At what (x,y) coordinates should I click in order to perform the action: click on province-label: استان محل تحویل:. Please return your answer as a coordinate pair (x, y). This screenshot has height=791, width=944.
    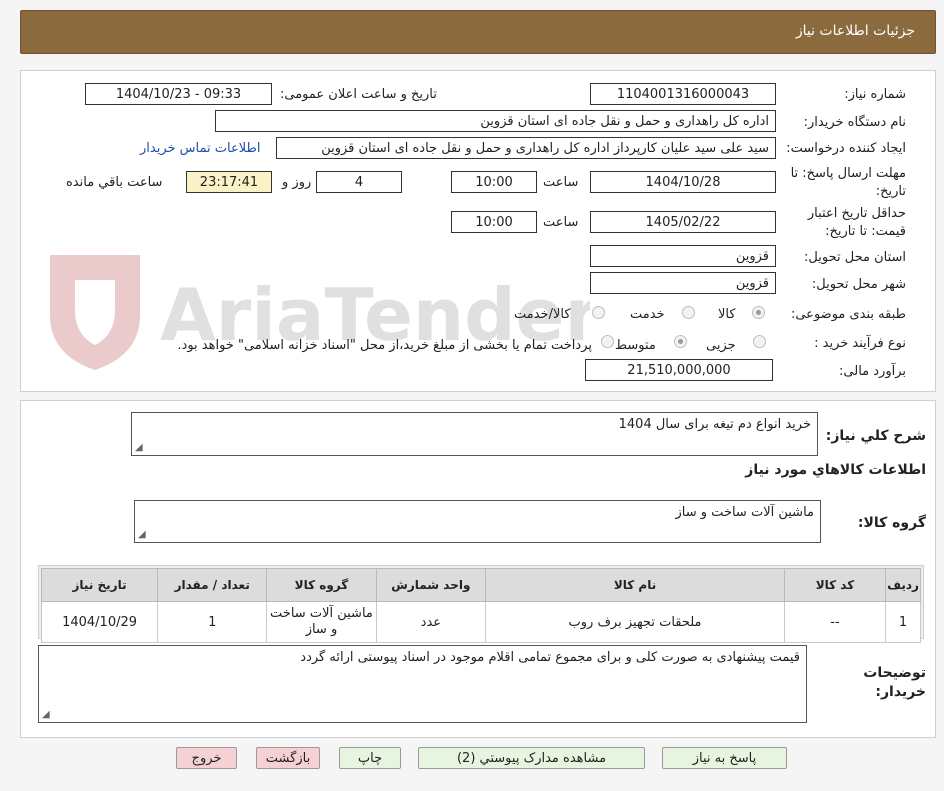
    Looking at the image, I should click on (855, 257).